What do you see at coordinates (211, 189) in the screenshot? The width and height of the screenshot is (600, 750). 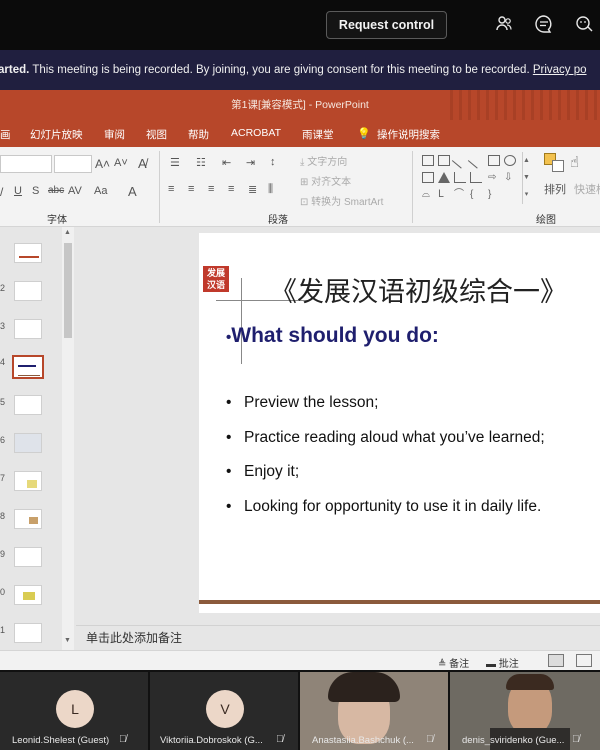 I see `align-right-icon: ≡` at bounding box center [211, 189].